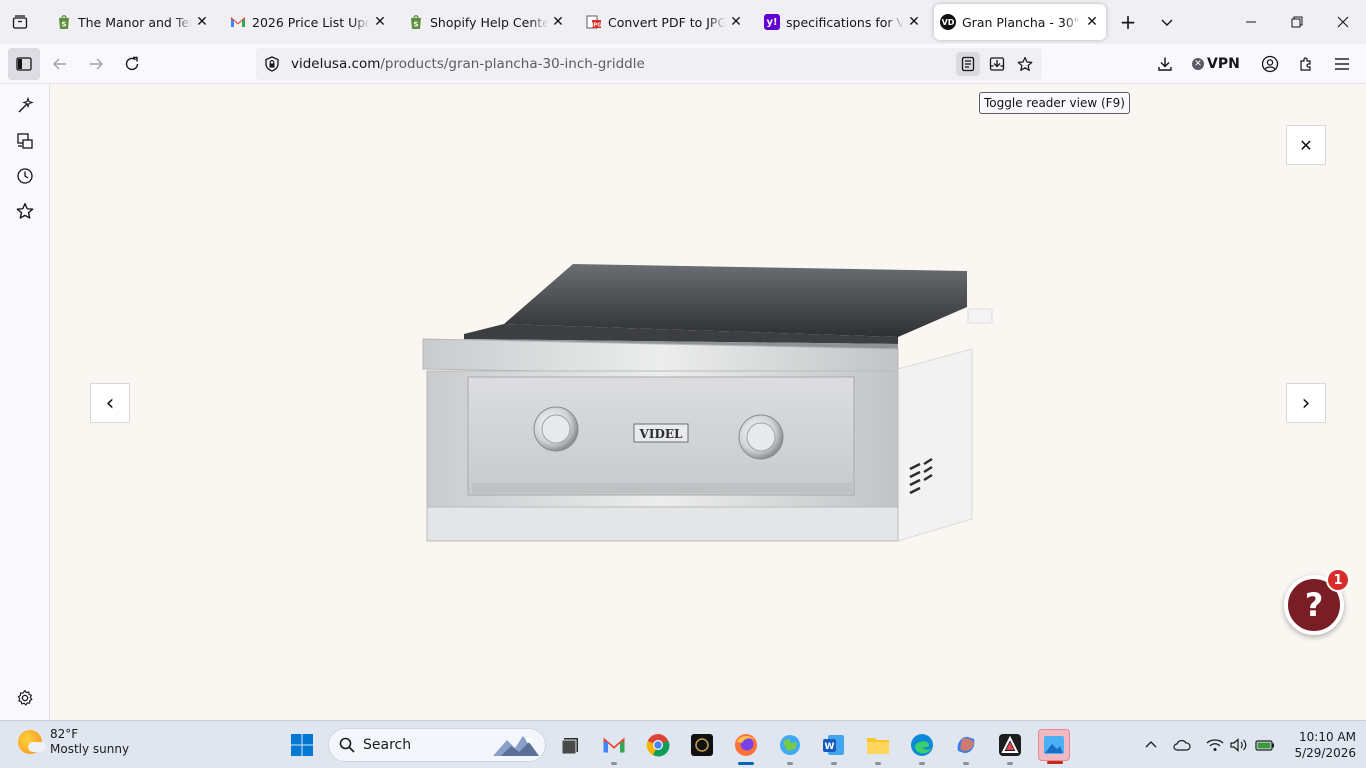  What do you see at coordinates (1325, 753) in the screenshot?
I see `clock-date: 5/29/2026` at bounding box center [1325, 753].